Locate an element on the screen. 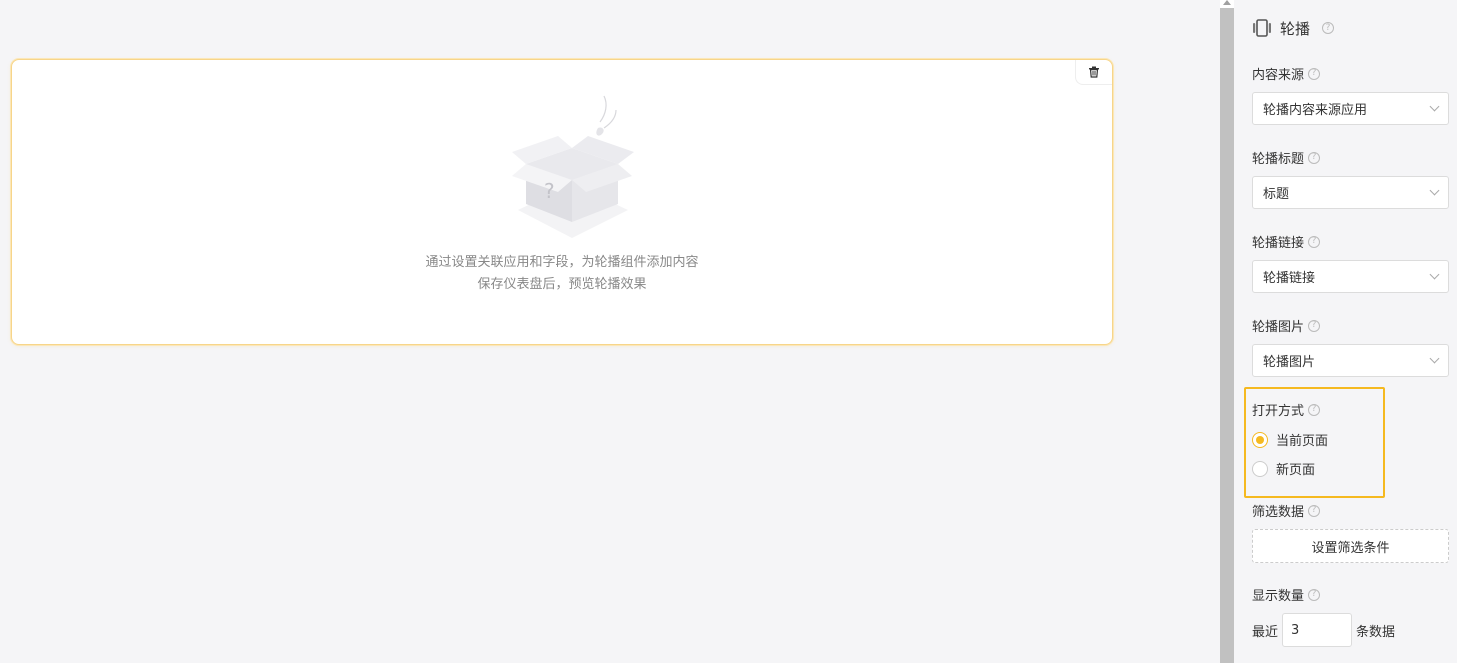 Image resolution: width=1457 pixels, height=663 pixels. content-source-label: 内容来源? is located at coordinates (1286, 73).